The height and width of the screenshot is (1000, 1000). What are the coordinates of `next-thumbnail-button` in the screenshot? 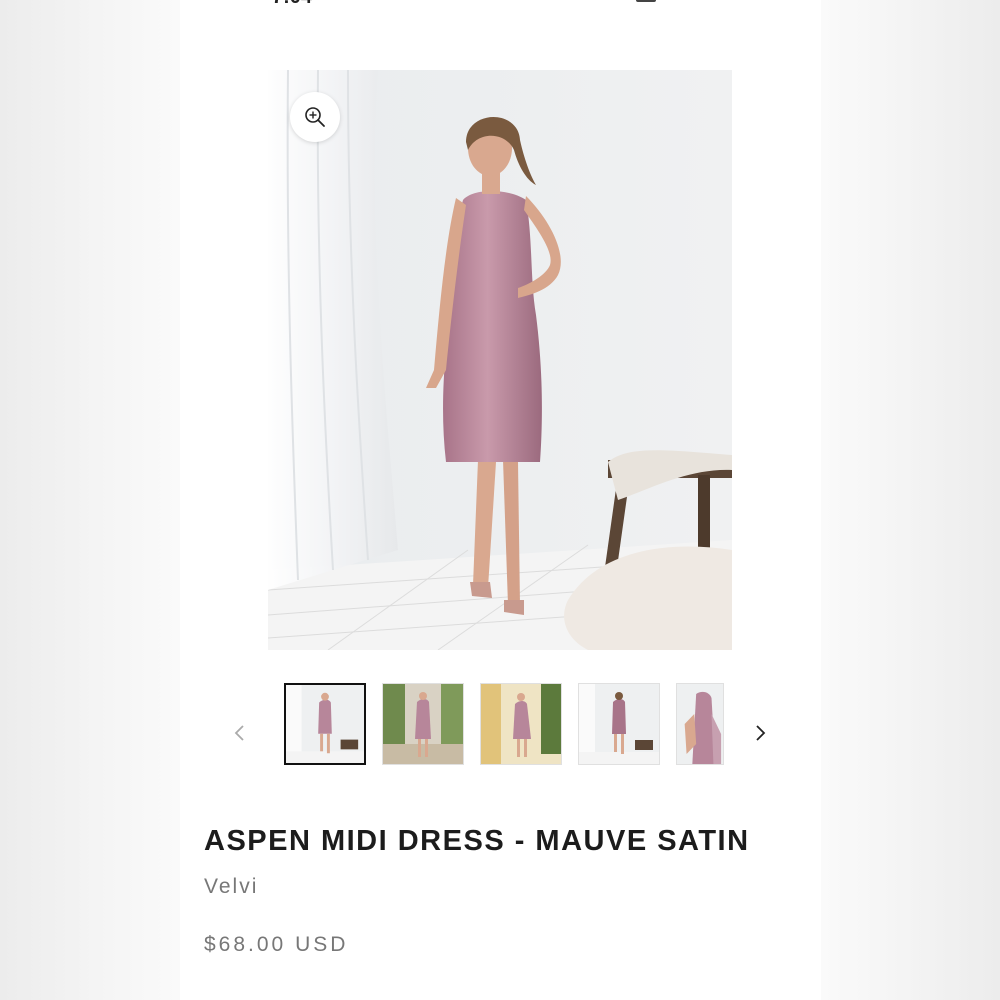 It's located at (760, 733).